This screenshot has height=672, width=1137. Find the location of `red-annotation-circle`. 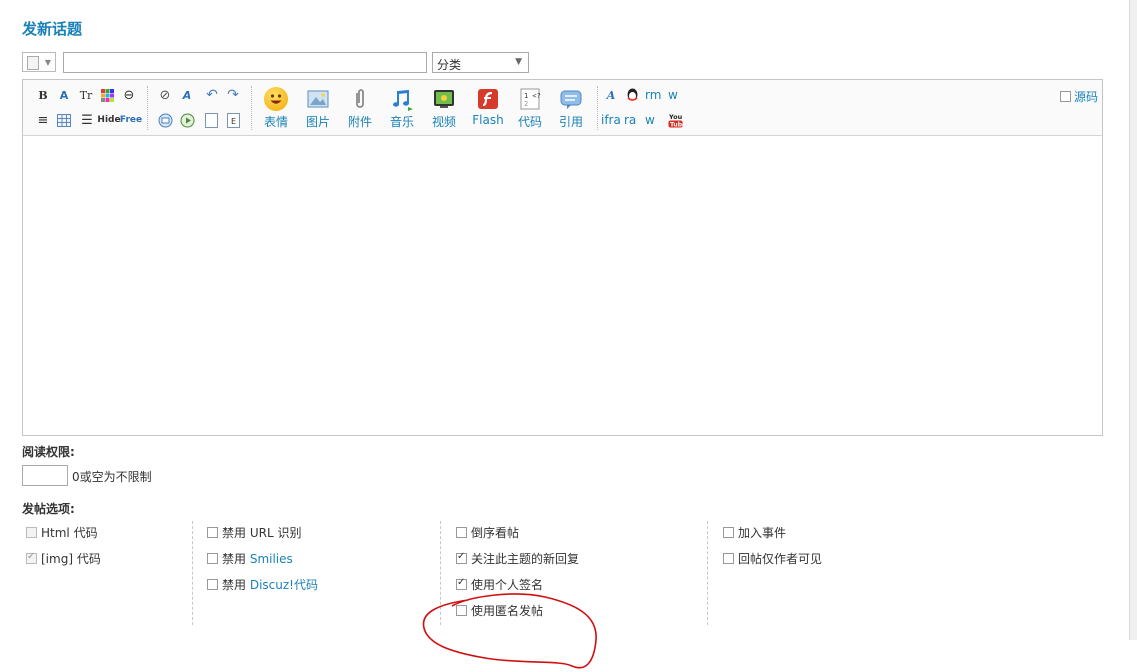

red-annotation-circle is located at coordinates (509, 631).